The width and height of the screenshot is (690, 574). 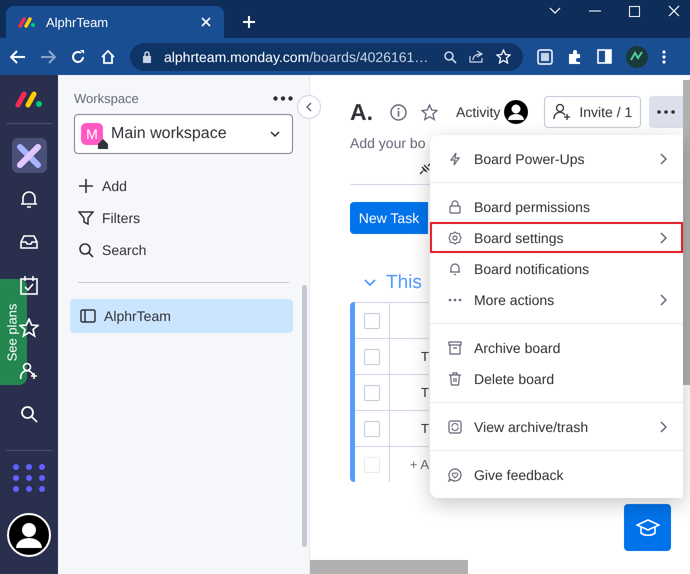 I want to click on menu-item: More actions, so click(x=556, y=299).